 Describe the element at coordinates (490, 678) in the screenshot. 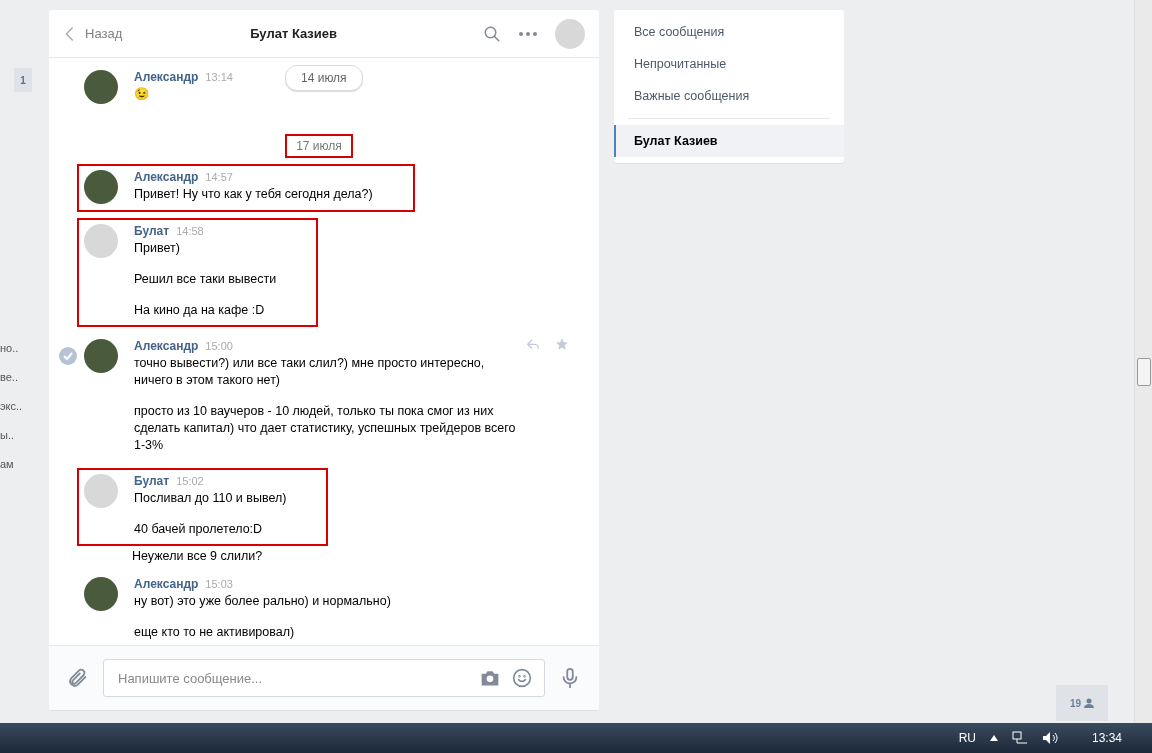

I see `camera-icon` at that location.